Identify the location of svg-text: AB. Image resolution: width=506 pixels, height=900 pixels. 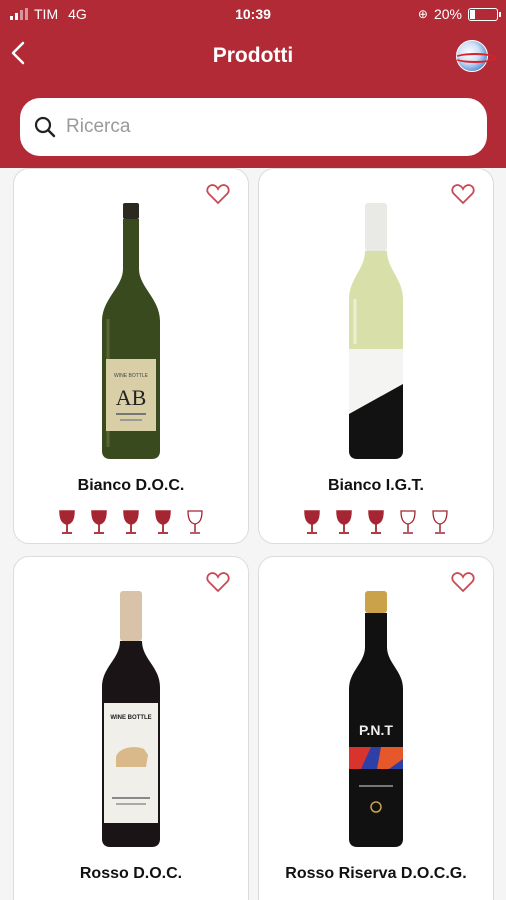
(131, 397).